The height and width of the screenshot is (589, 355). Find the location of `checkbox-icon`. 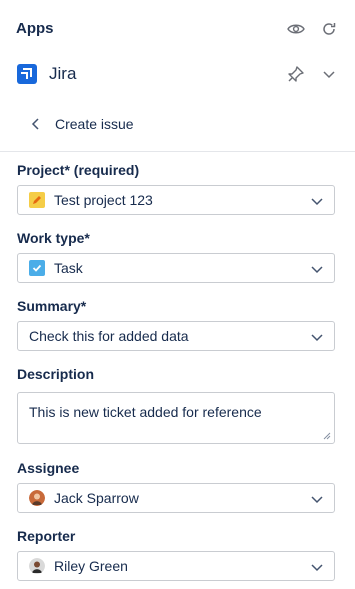

checkbox-icon is located at coordinates (37, 268).